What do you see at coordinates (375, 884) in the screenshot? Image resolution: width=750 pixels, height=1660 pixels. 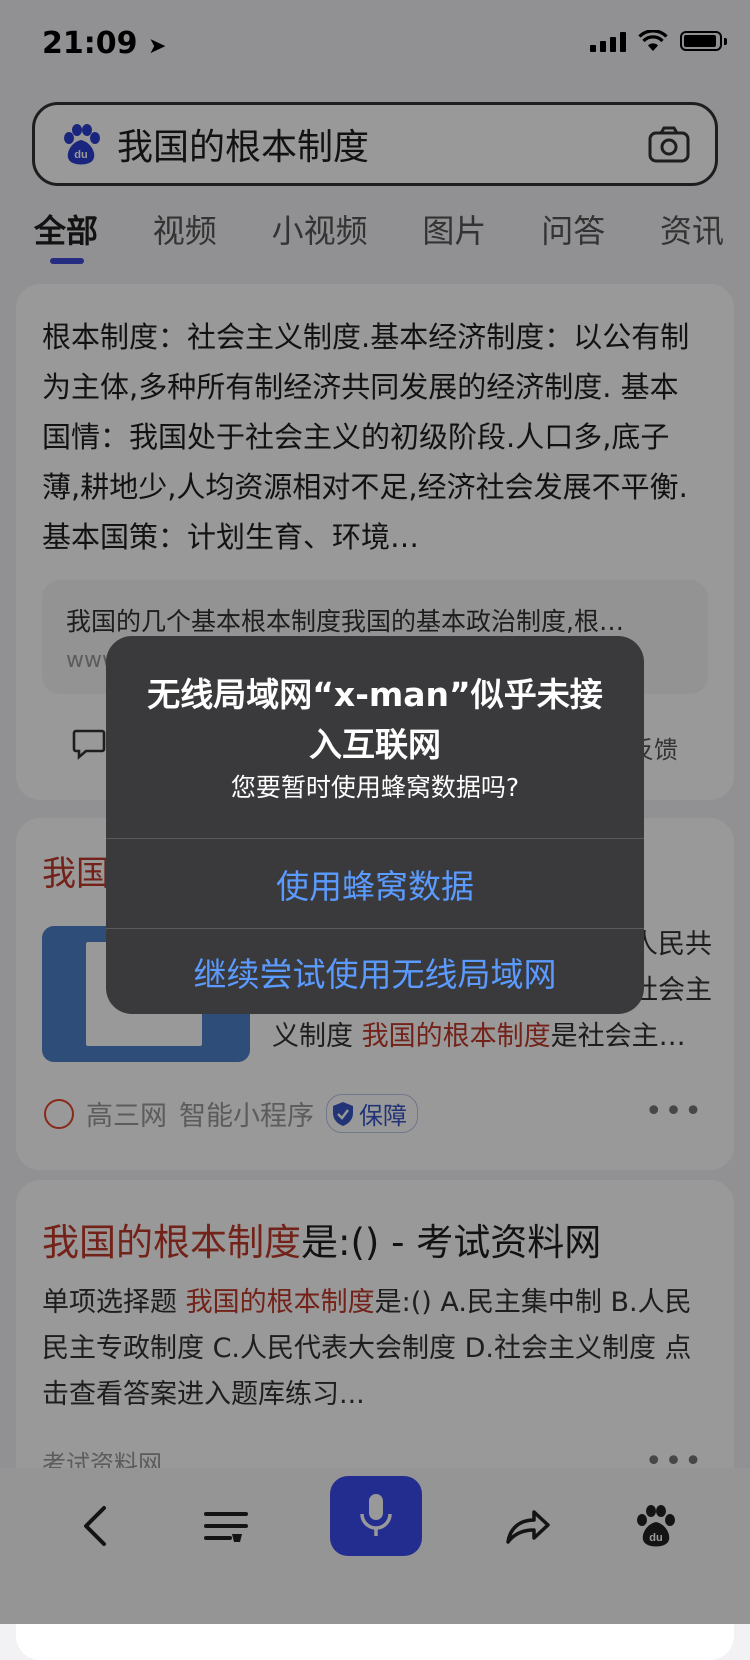 I see `use-cellular-data-button: 使用蜂窝数据` at bounding box center [375, 884].